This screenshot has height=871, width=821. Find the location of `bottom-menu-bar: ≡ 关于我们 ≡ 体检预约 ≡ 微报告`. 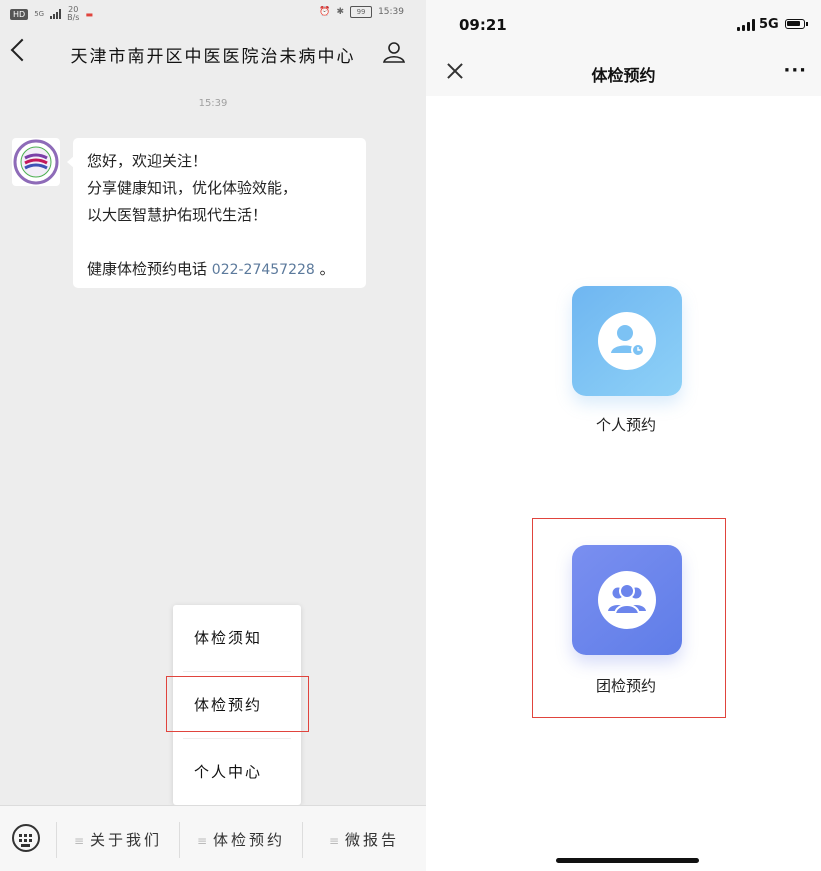

bottom-menu-bar: ≡ 关于我们 ≡ 体检预约 ≡ 微报告 is located at coordinates (213, 838).